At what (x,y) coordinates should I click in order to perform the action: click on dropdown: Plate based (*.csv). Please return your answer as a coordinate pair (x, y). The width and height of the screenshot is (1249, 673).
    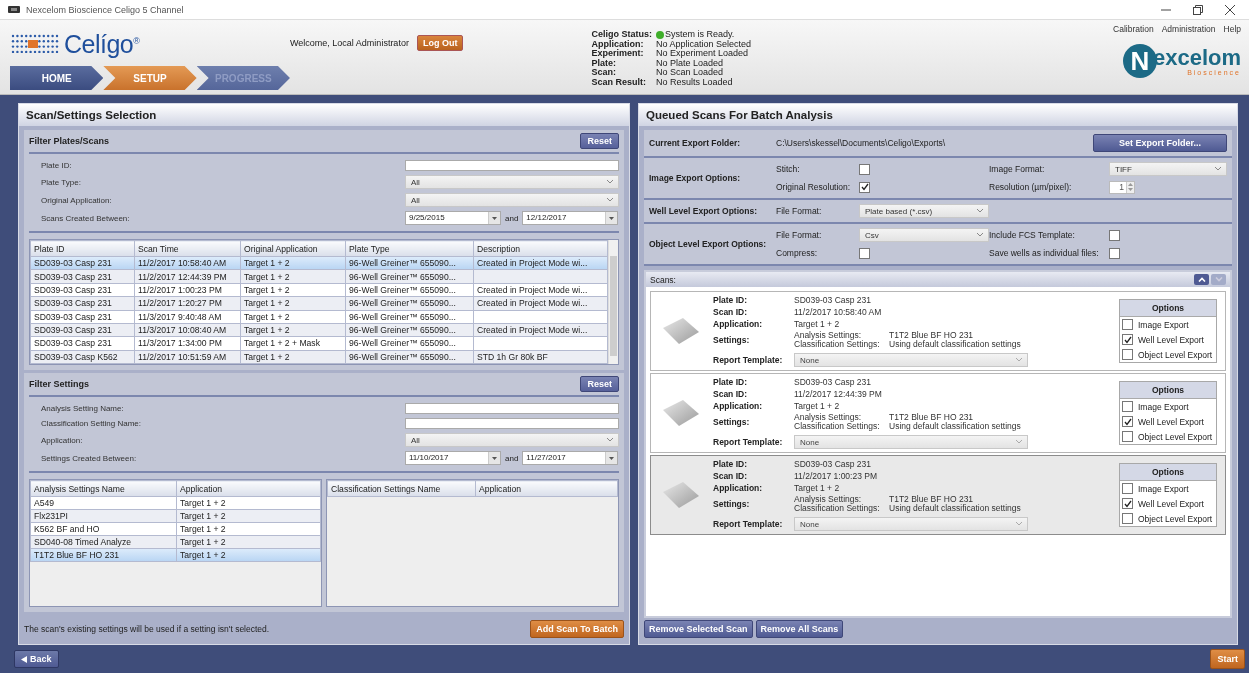
    Looking at the image, I should click on (924, 211).